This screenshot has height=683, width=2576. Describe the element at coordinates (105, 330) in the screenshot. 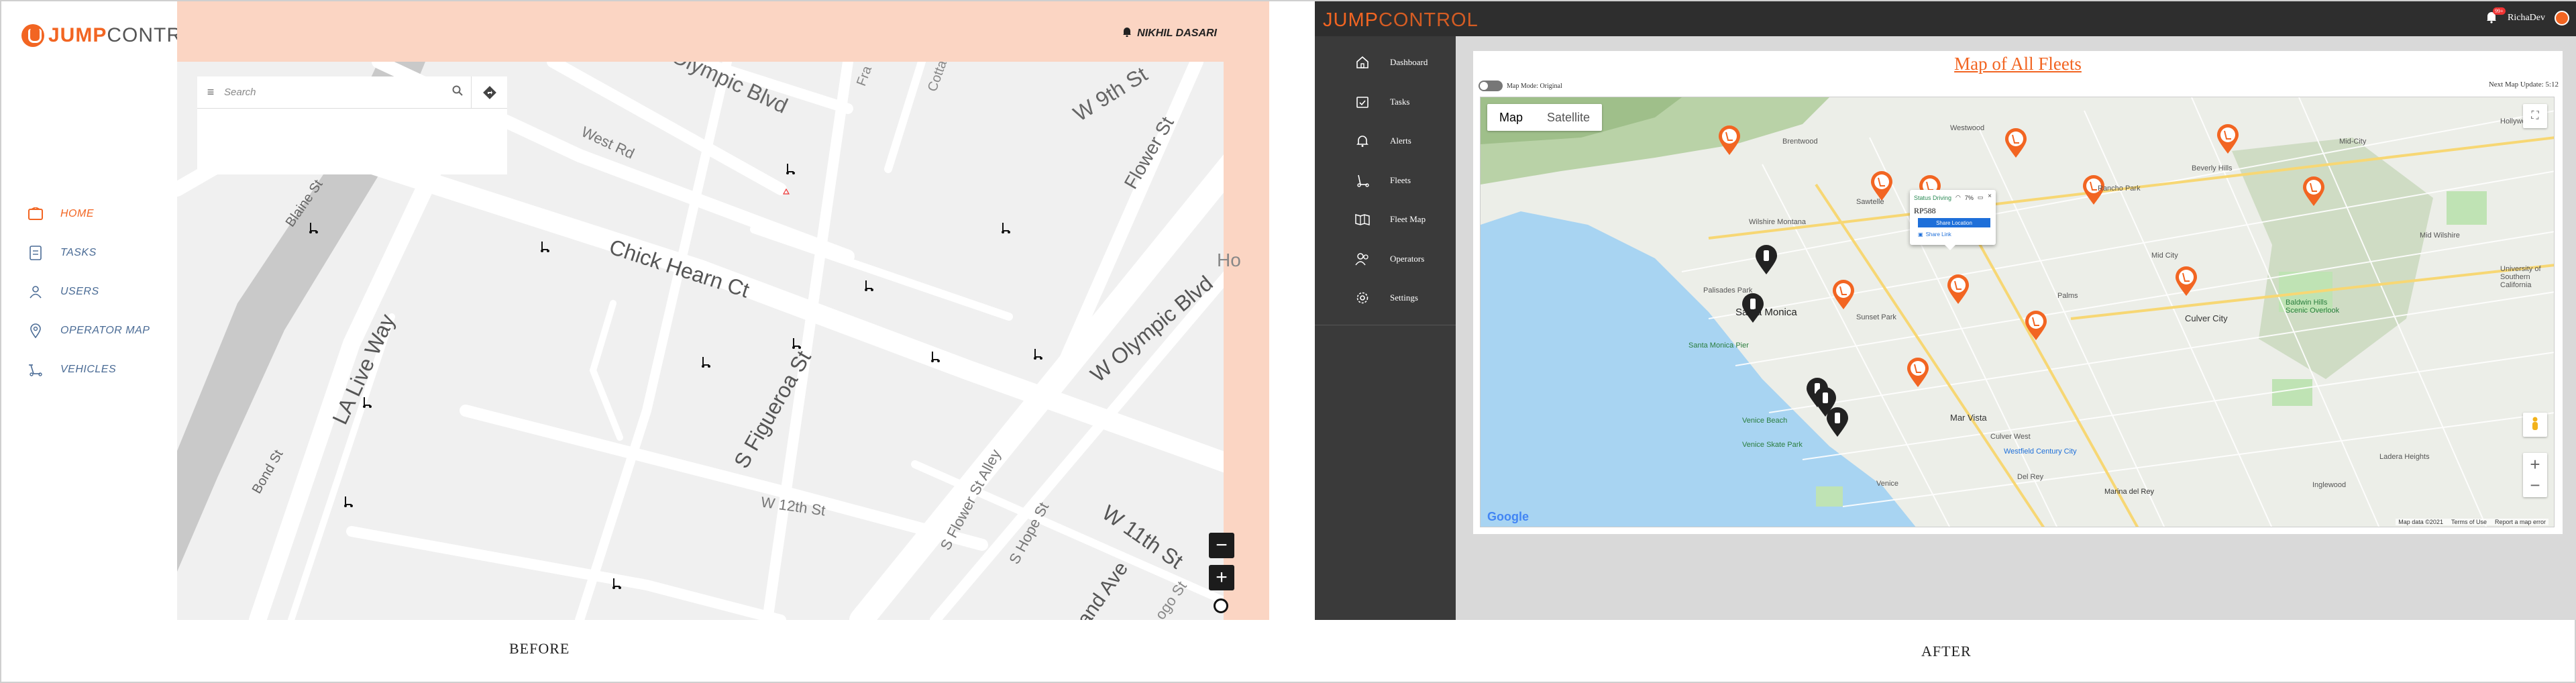

I see `nav-label: OPERATOR MAP` at that location.